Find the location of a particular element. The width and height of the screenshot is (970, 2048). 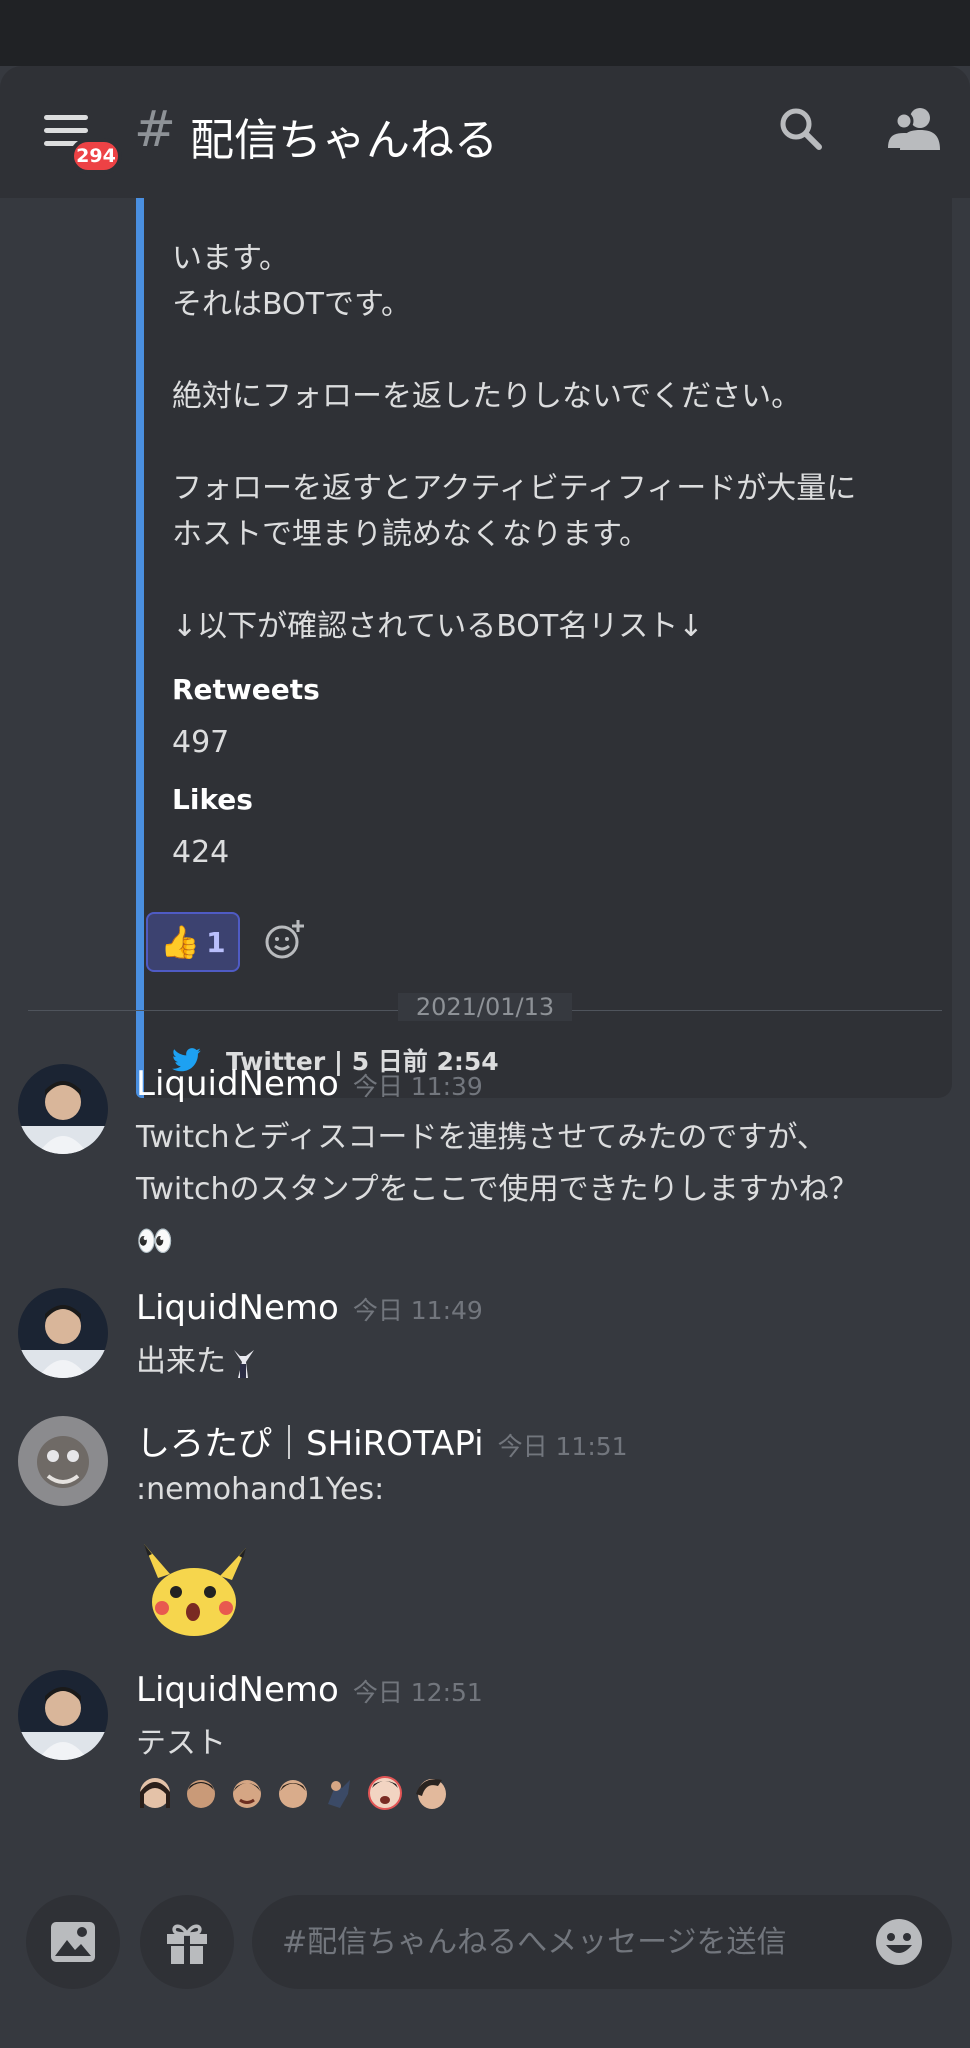

channel-title: 配信ちゃんねる is located at coordinates (344, 136).